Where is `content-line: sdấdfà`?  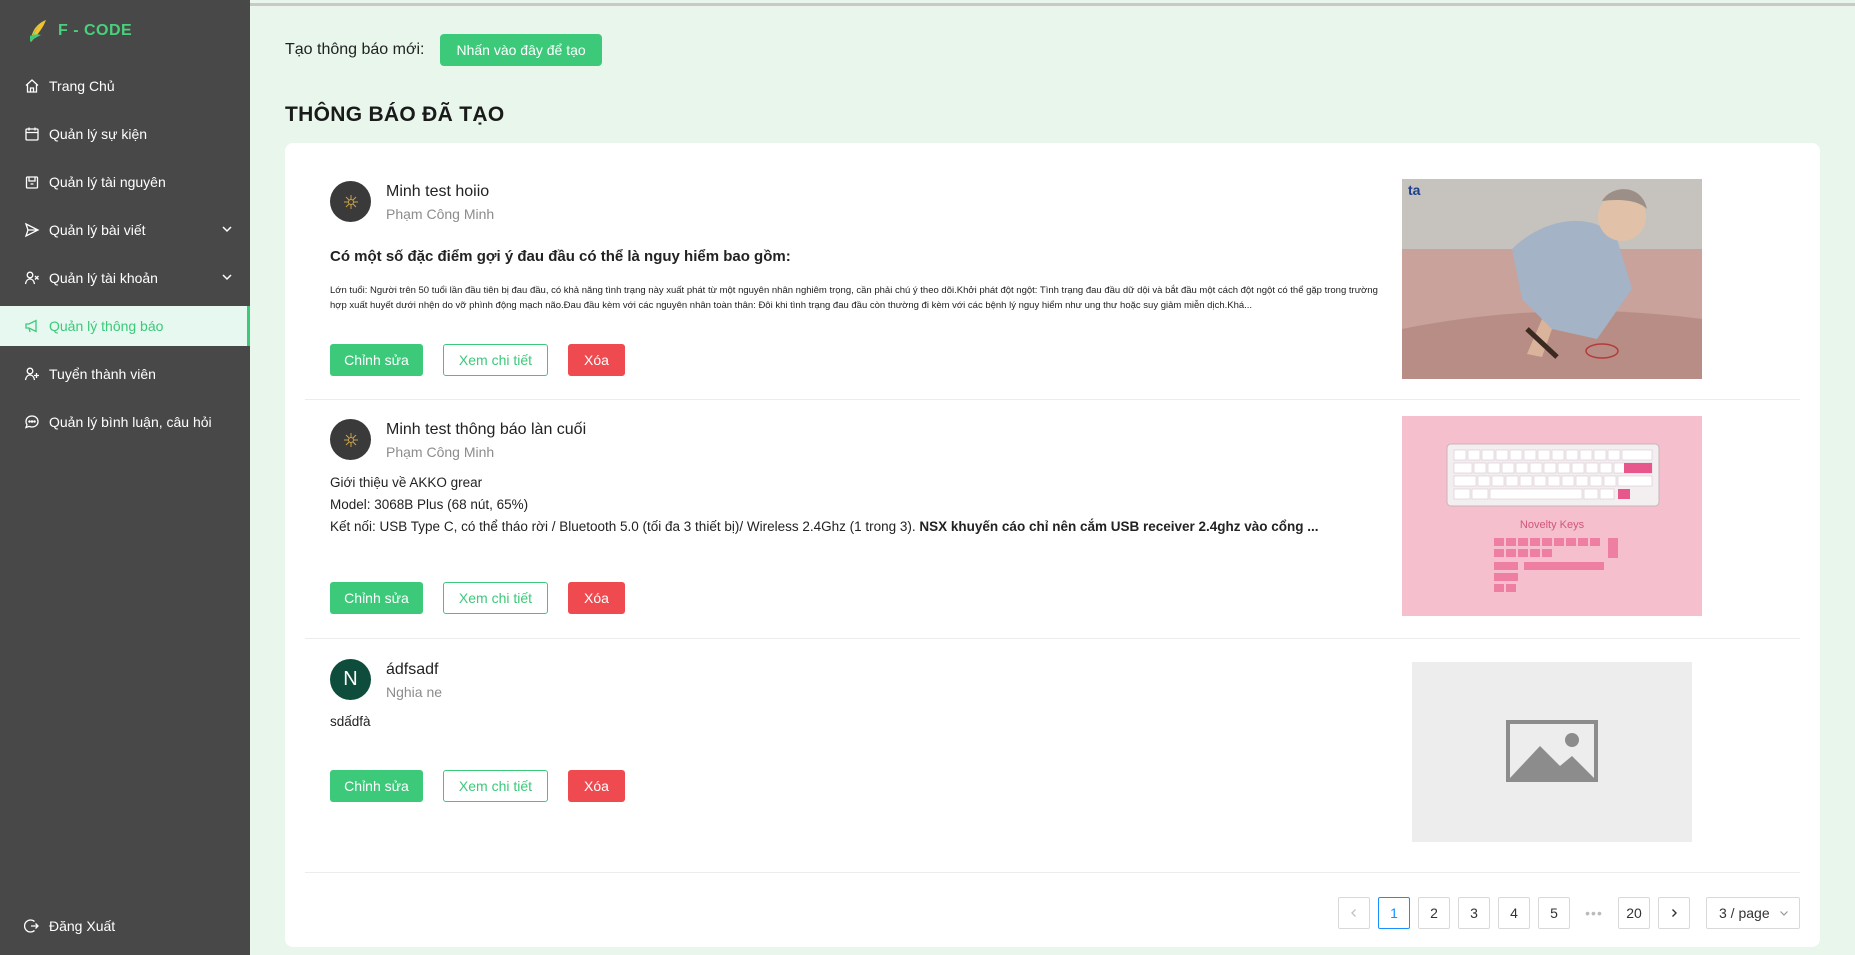
content-line: sdấdfà is located at coordinates (350, 721).